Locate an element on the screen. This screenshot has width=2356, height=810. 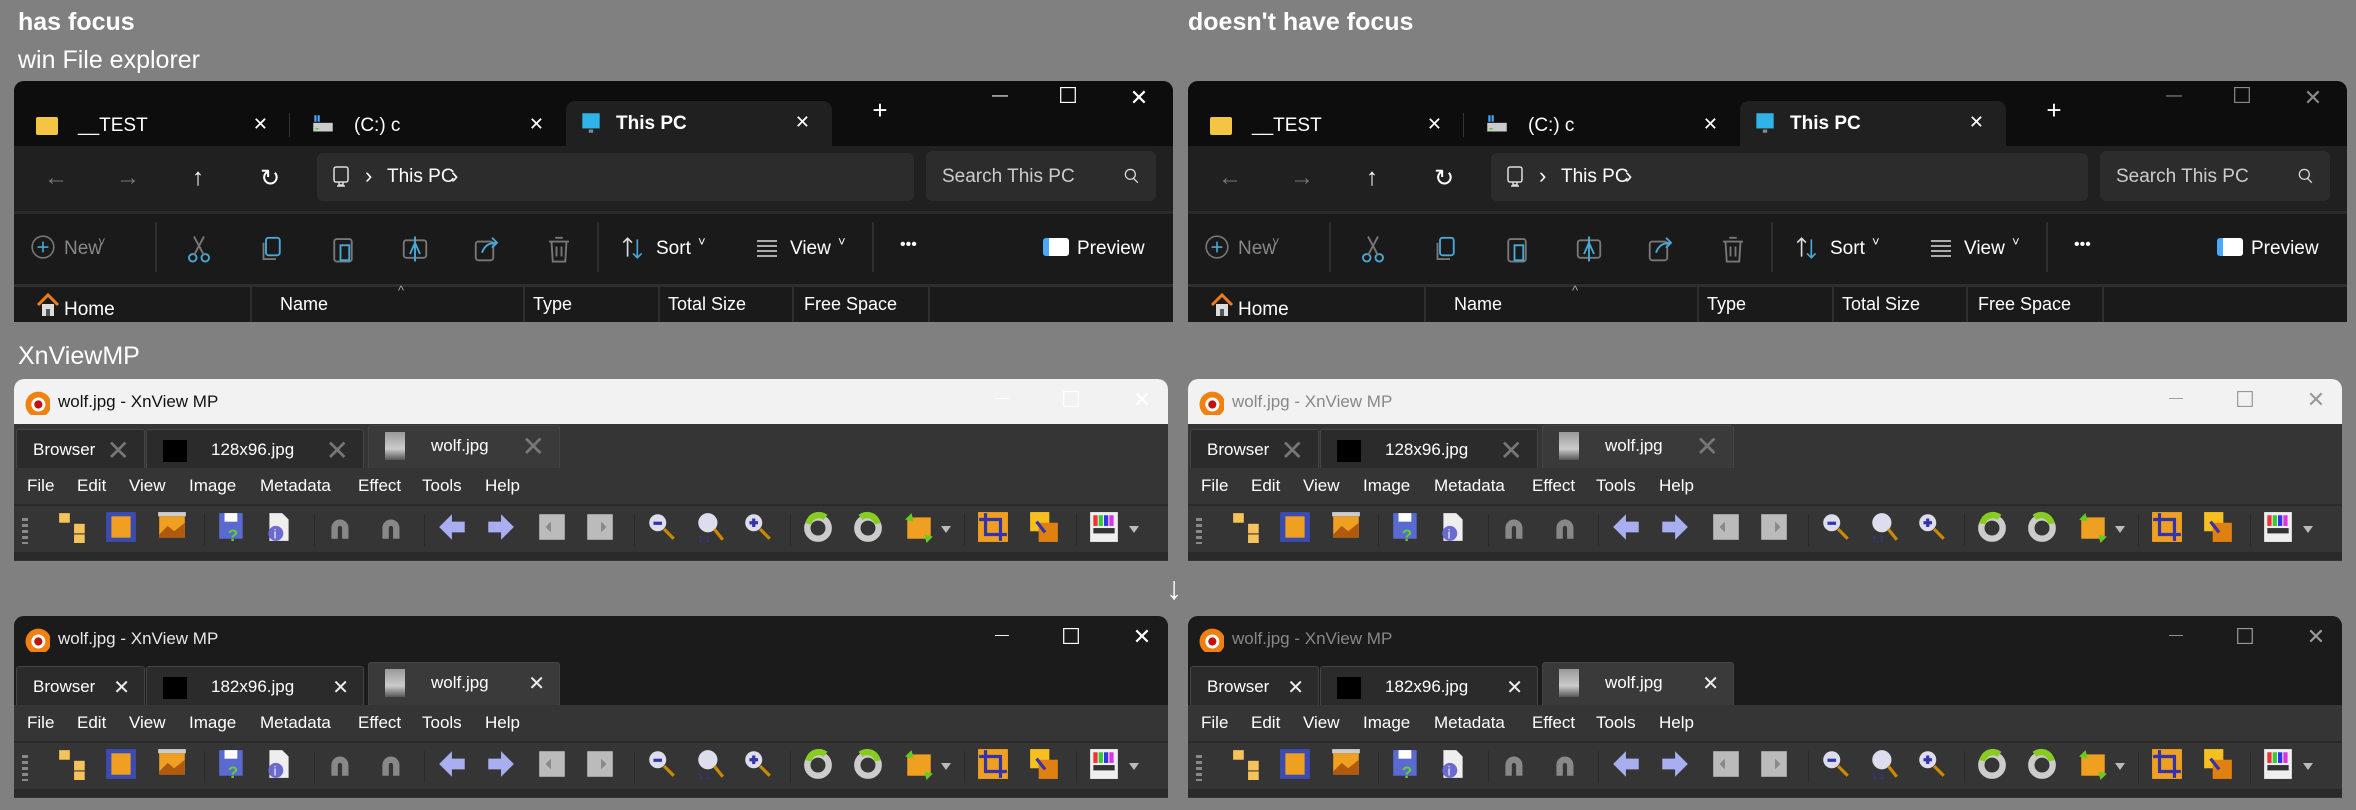
menu-view: View is located at coordinates (1321, 723).